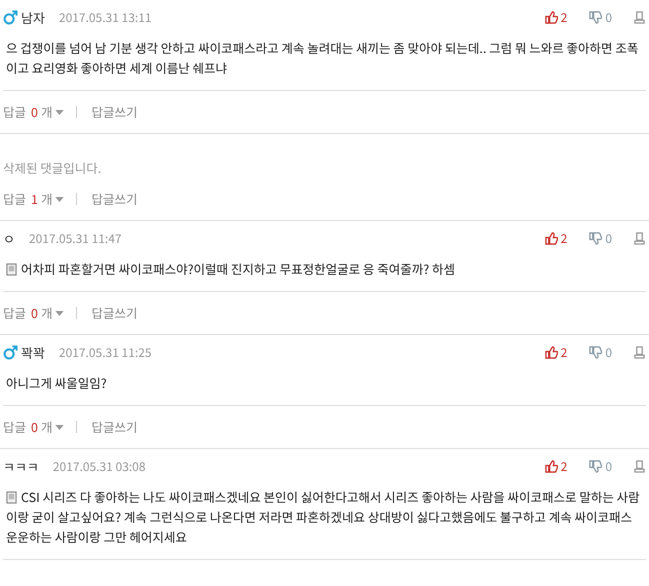  What do you see at coordinates (238, 268) in the screenshot?
I see `comment-text: 어차피 파혼할거면 싸이코패스야?이럴때 진지하고 무표정한얼굴로 응 죽여줄까? 하셈` at bounding box center [238, 268].